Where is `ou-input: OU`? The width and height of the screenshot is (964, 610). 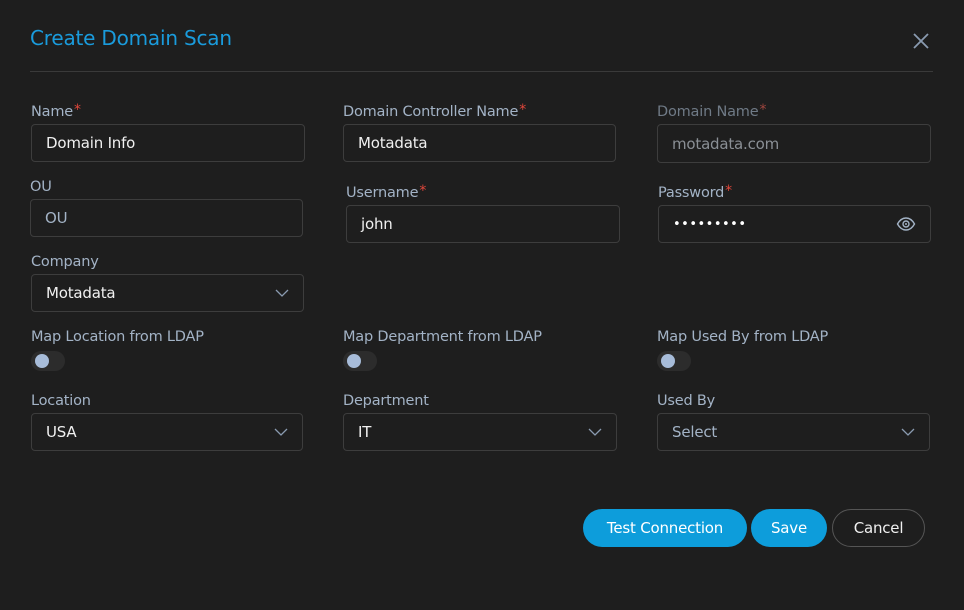
ou-input: OU is located at coordinates (166, 218).